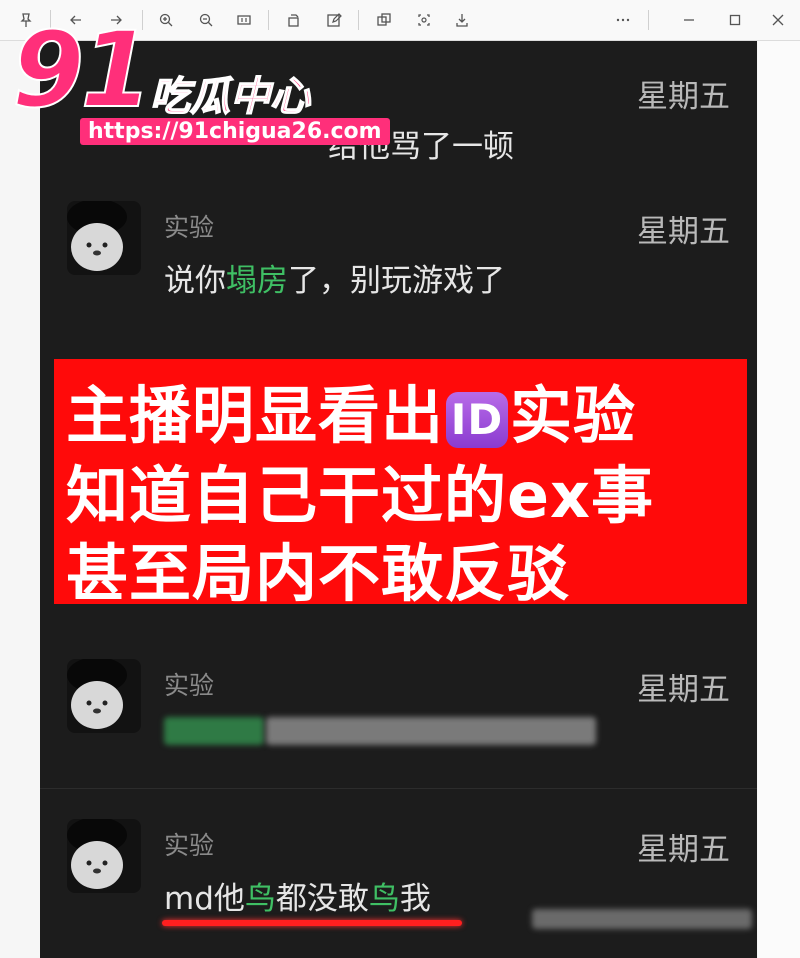  I want to click on fit-icon, so click(244, 20).